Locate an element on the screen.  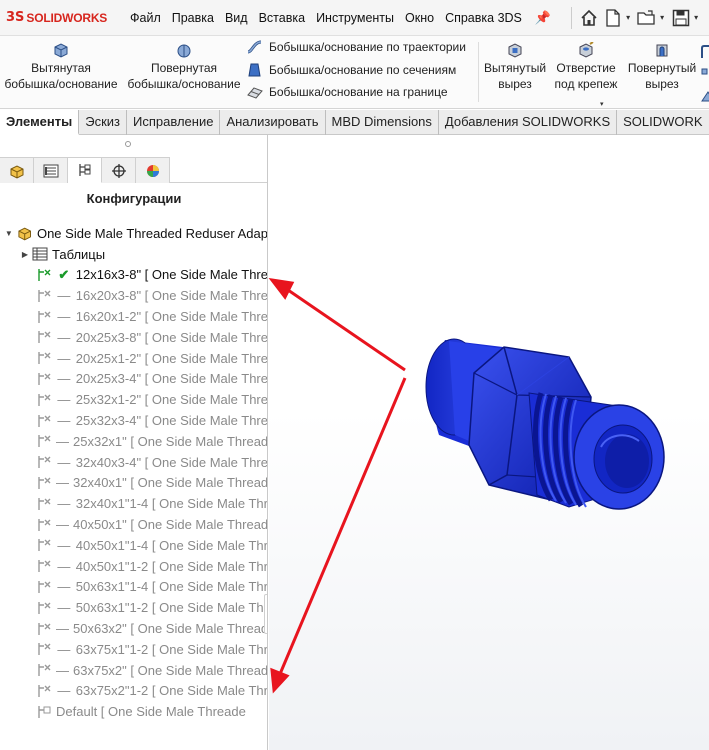
config-label: 25x32x3-4" [ One Side Male Thre is located at coordinates (171, 421).